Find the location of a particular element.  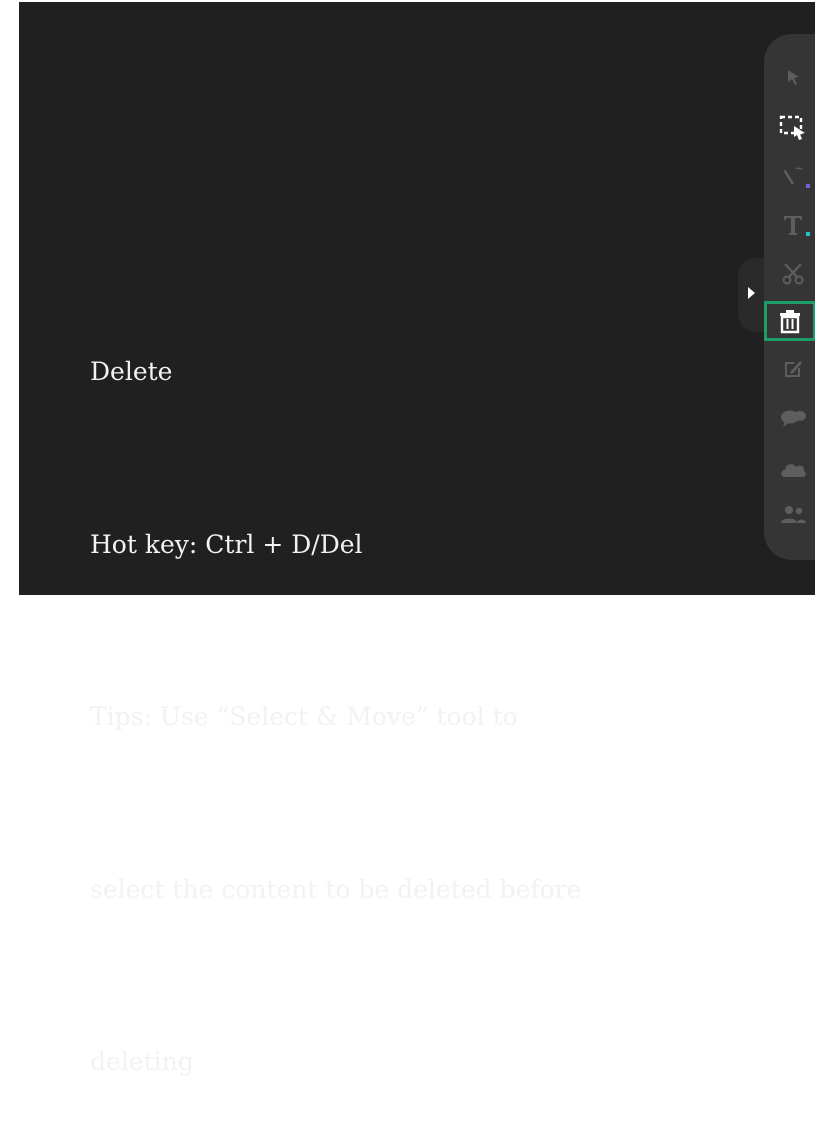

tool-cloud is located at coordinates (793, 469).